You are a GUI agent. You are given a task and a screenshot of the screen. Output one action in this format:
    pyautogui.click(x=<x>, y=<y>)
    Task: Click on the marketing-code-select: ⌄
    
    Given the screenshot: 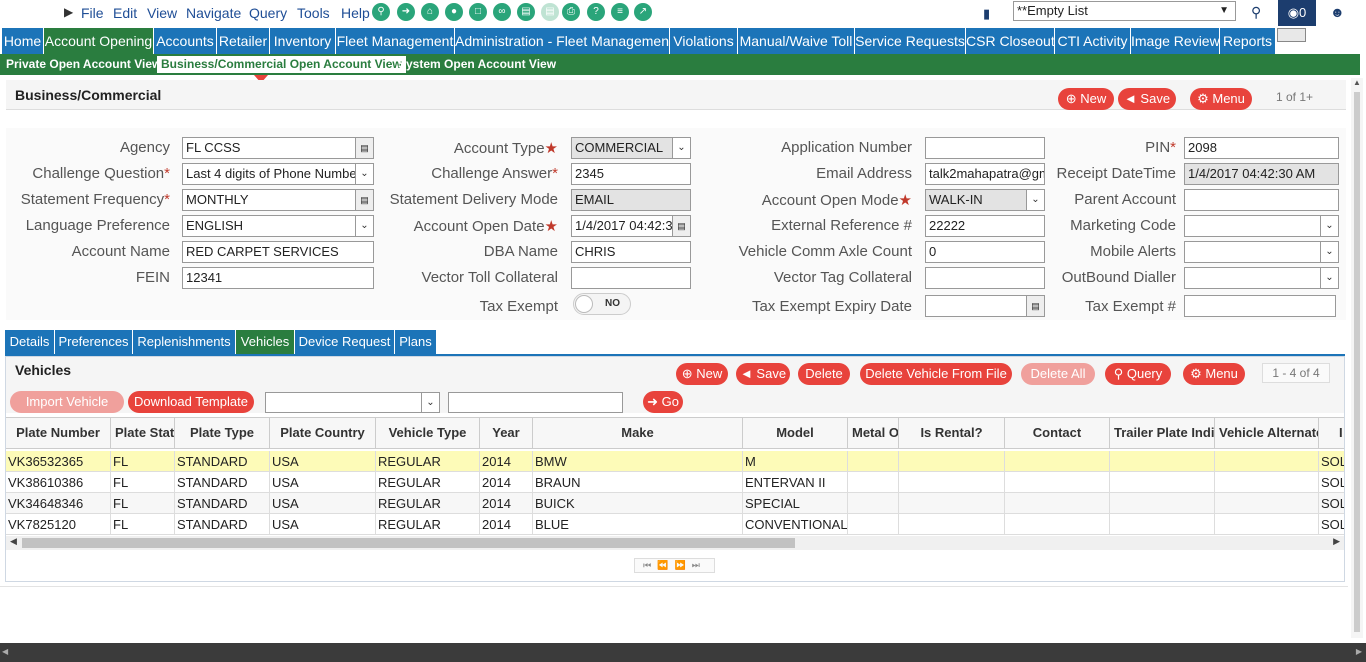 What is the action you would take?
    pyautogui.click(x=1261, y=226)
    